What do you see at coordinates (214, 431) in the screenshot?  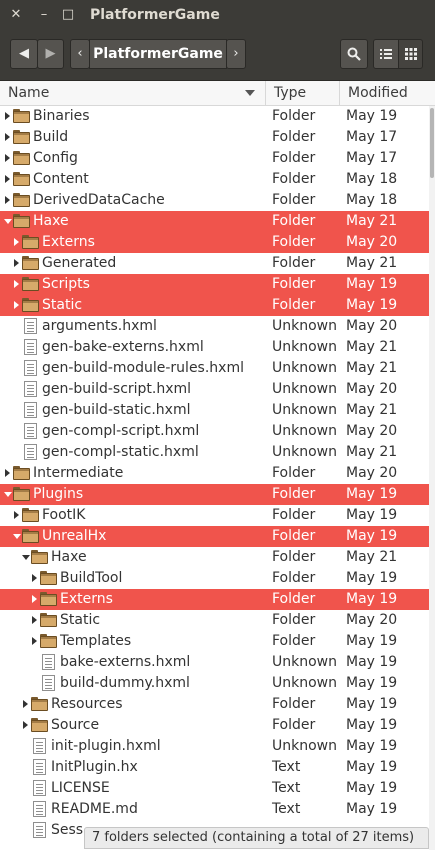 I see `file-row: gen-compl-script.hxml Unknown May 20` at bounding box center [214, 431].